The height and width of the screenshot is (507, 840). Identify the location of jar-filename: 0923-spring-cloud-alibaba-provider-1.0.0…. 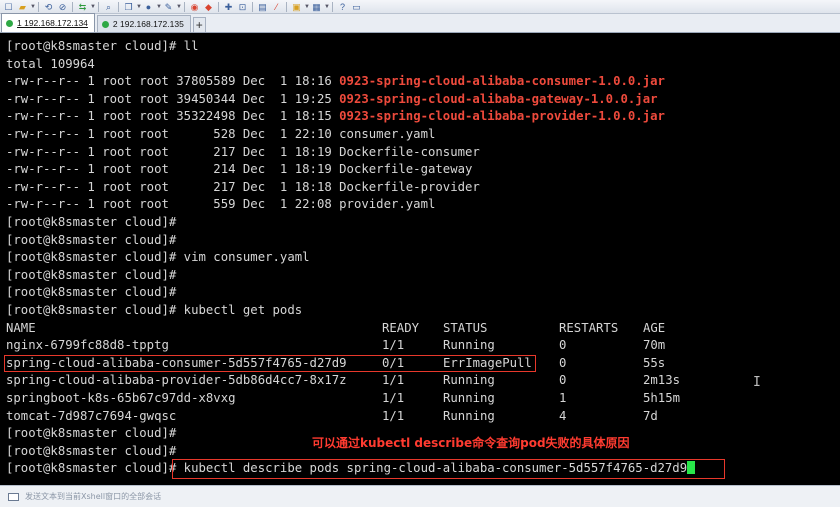
(502, 116).